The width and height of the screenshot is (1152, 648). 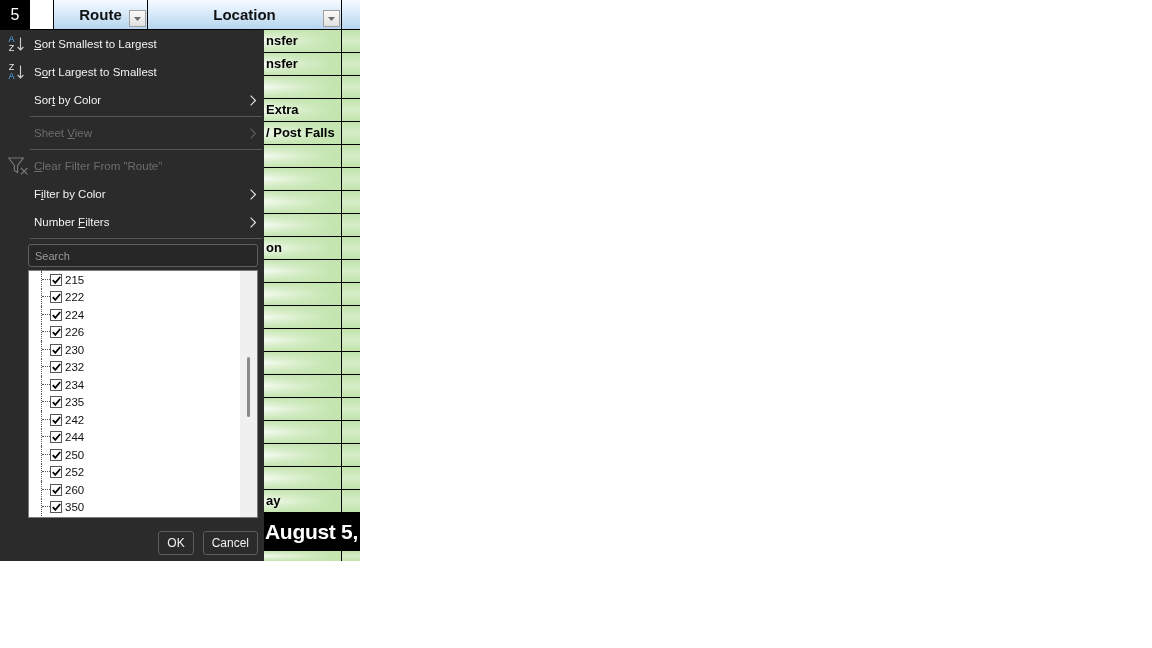 I want to click on table-cell: / Post Falls, so click(x=303, y=133).